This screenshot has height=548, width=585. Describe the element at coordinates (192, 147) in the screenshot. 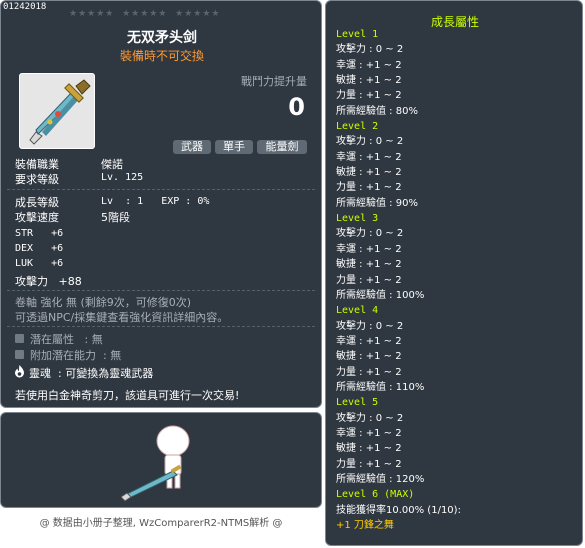

I see `tag-weapon: 武器` at that location.